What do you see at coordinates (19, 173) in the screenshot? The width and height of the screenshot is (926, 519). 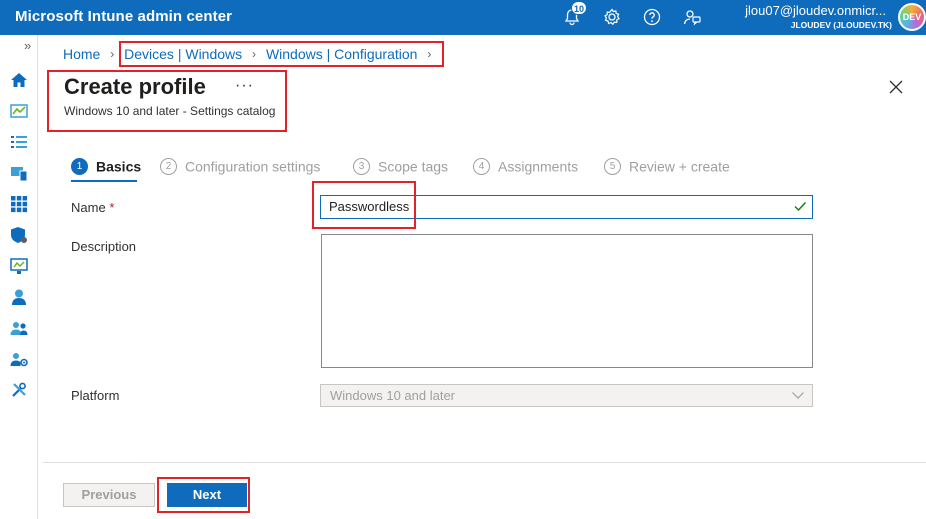 I see `devices-icon` at bounding box center [19, 173].